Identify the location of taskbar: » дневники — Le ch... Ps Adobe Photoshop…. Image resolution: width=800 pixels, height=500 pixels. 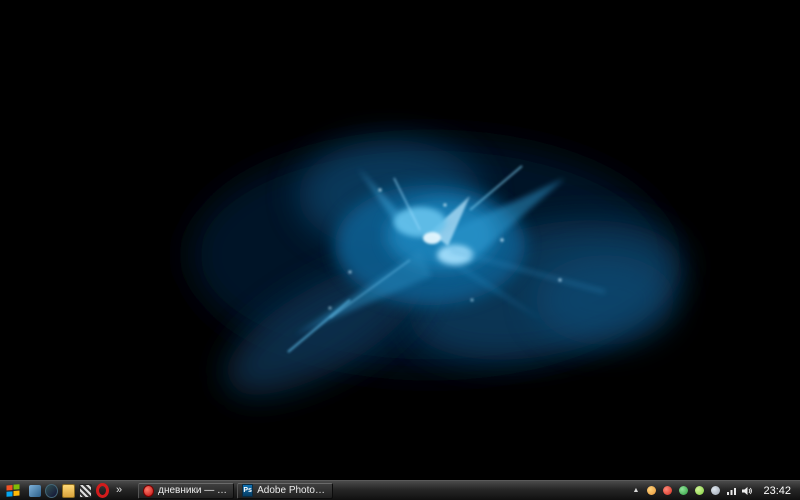
(400, 490).